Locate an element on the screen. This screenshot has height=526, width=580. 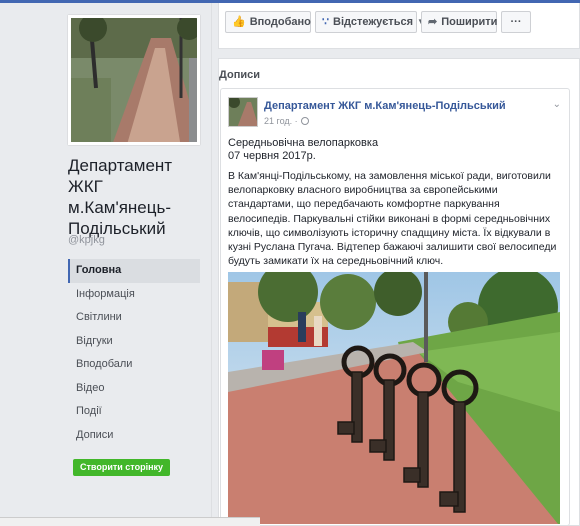
liked-button: 👍 Вподобано ▼ is located at coordinates (274, 22).